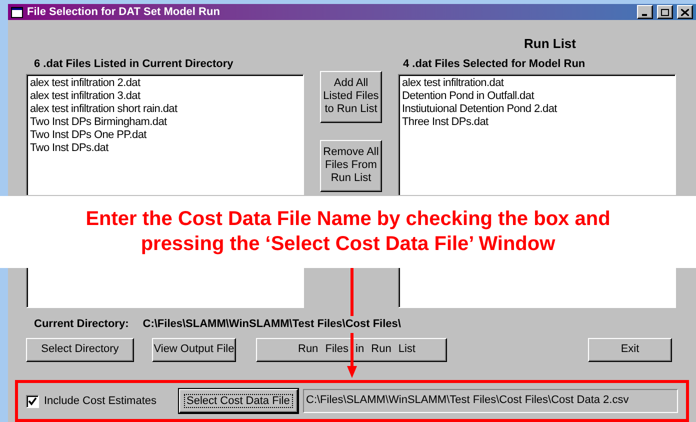 The width and height of the screenshot is (696, 422). What do you see at coordinates (100, 401) in the screenshot?
I see `checkbox-label: Include Cost Estimates` at bounding box center [100, 401].